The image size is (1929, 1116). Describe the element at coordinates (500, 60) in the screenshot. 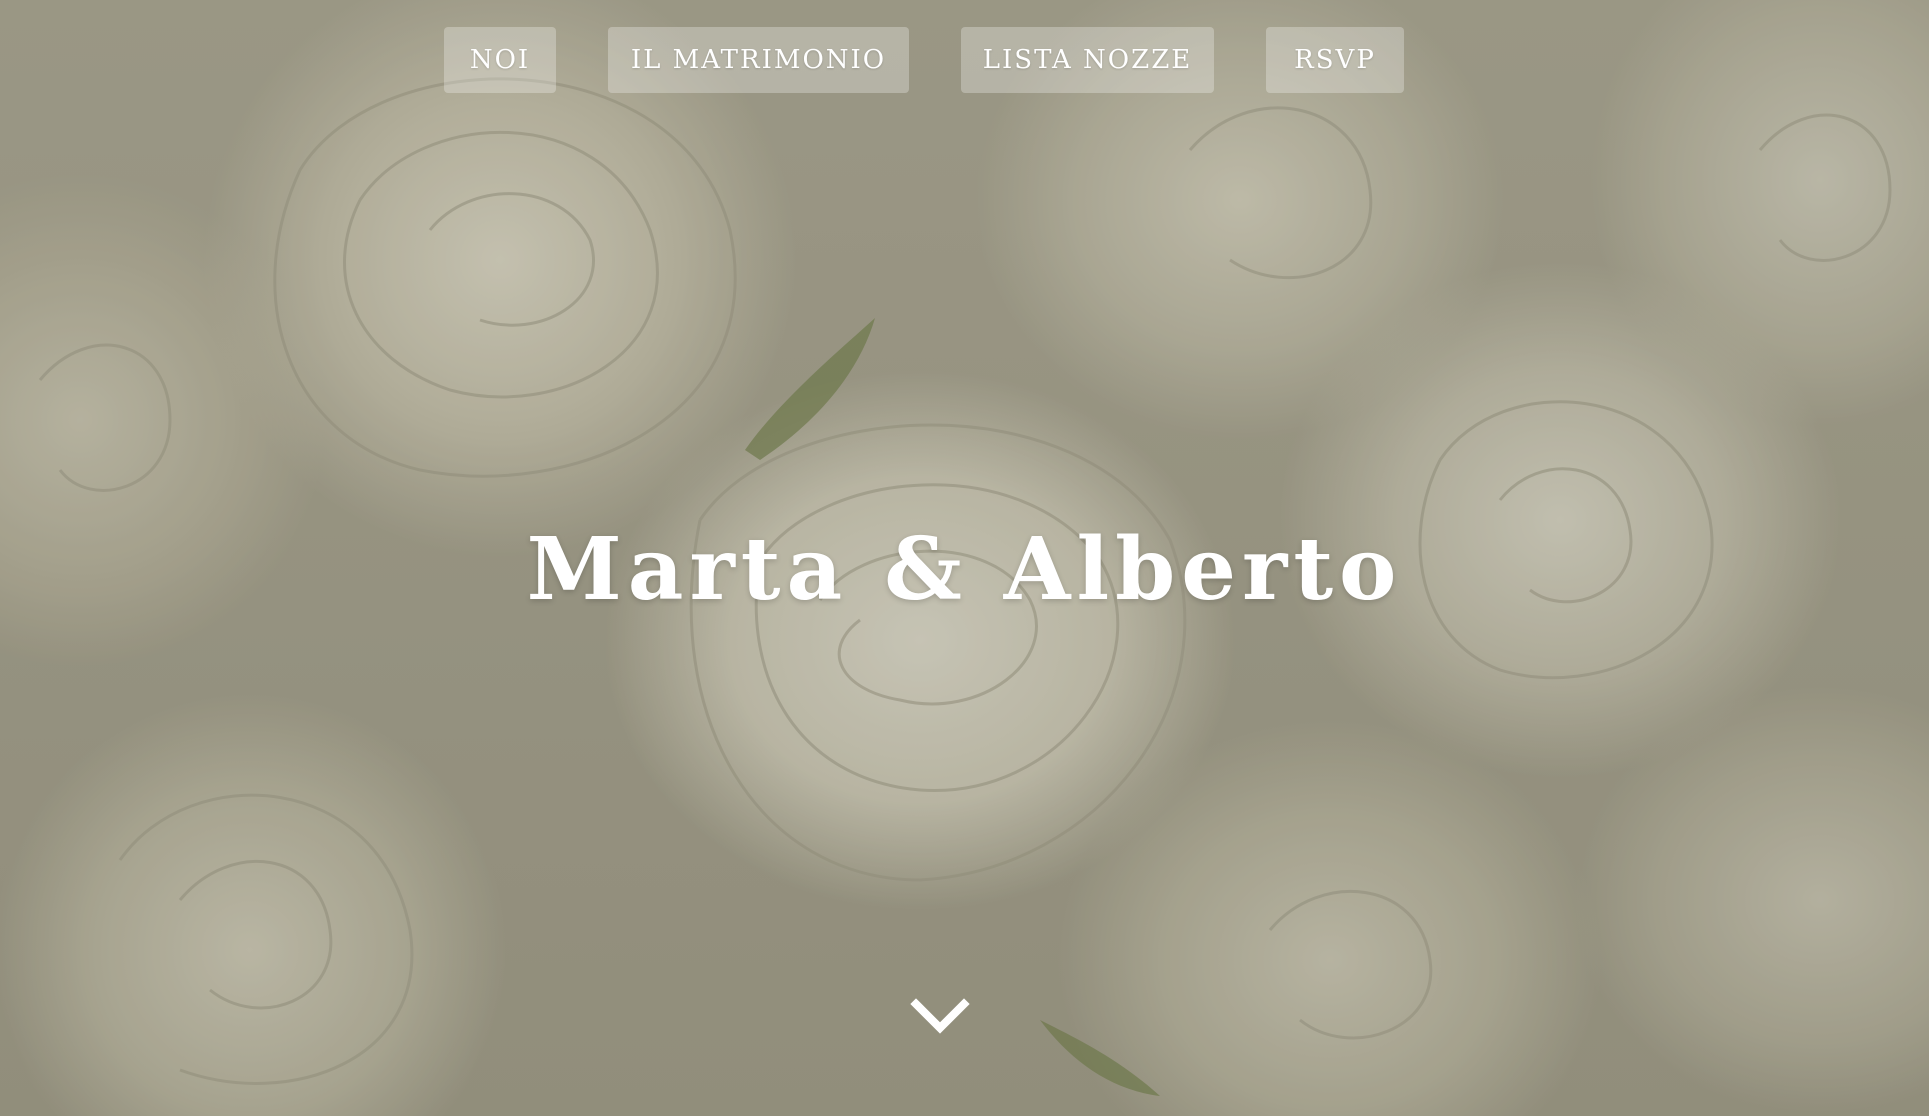

I see `nav-item-noi: NOI` at that location.